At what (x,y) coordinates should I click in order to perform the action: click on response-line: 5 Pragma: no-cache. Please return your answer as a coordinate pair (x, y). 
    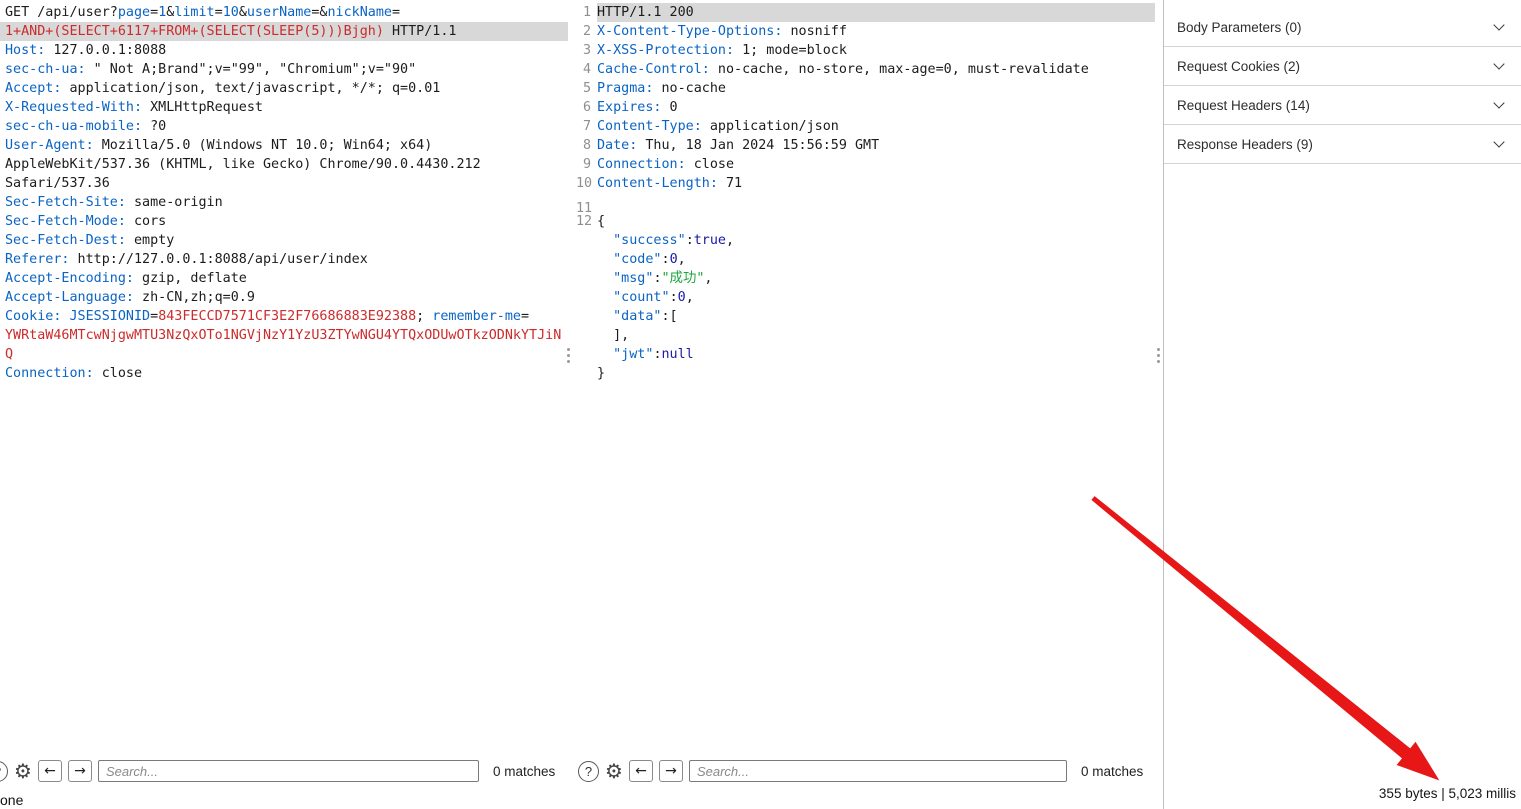
    Looking at the image, I should click on (869, 88).